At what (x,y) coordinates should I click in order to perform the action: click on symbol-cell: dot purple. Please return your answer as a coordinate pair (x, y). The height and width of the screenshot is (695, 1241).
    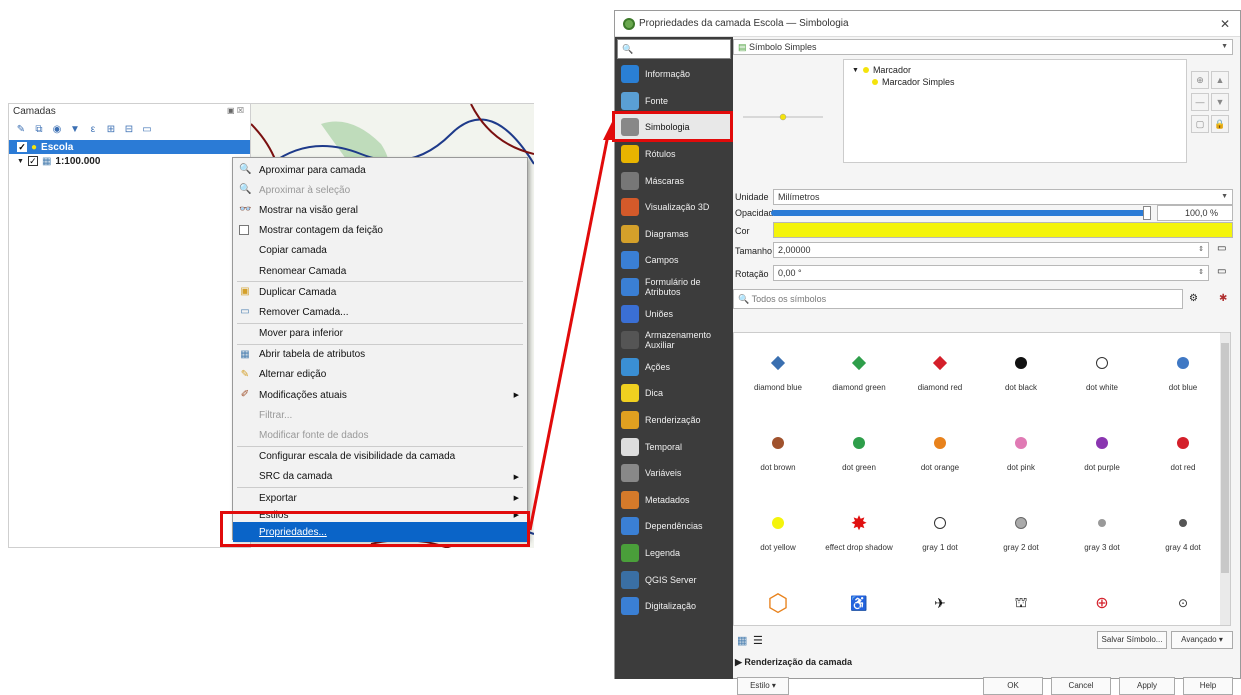
    Looking at the image, I should click on (1102, 448).